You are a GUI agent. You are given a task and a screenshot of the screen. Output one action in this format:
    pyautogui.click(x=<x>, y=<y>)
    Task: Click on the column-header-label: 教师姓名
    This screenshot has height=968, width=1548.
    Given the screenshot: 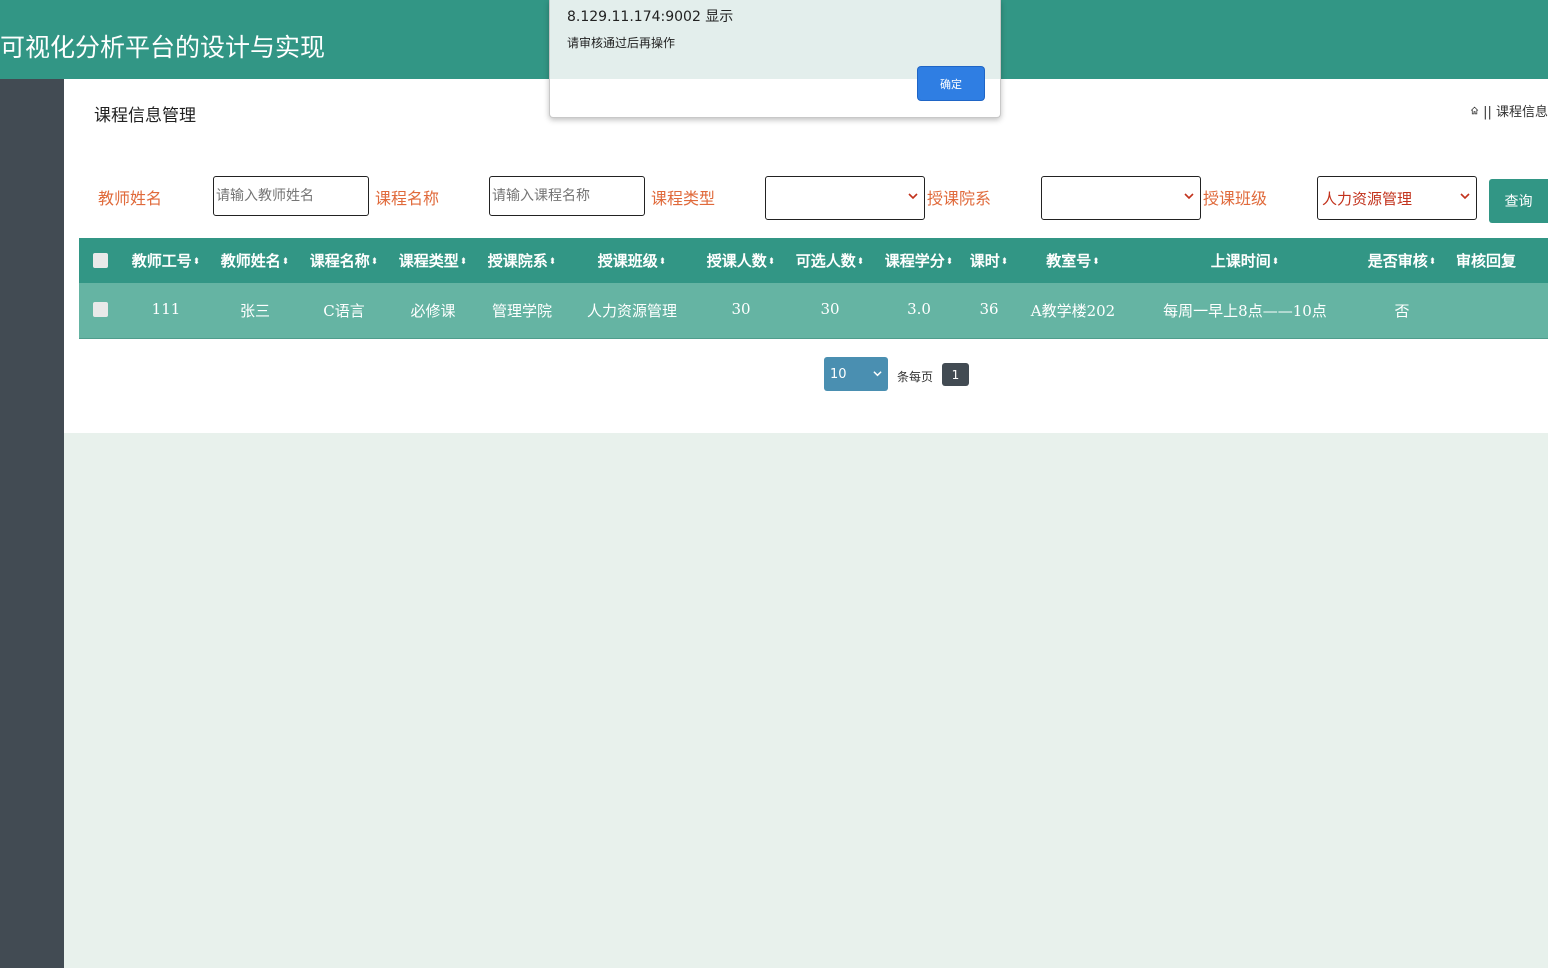 What is the action you would take?
    pyautogui.click(x=250, y=261)
    